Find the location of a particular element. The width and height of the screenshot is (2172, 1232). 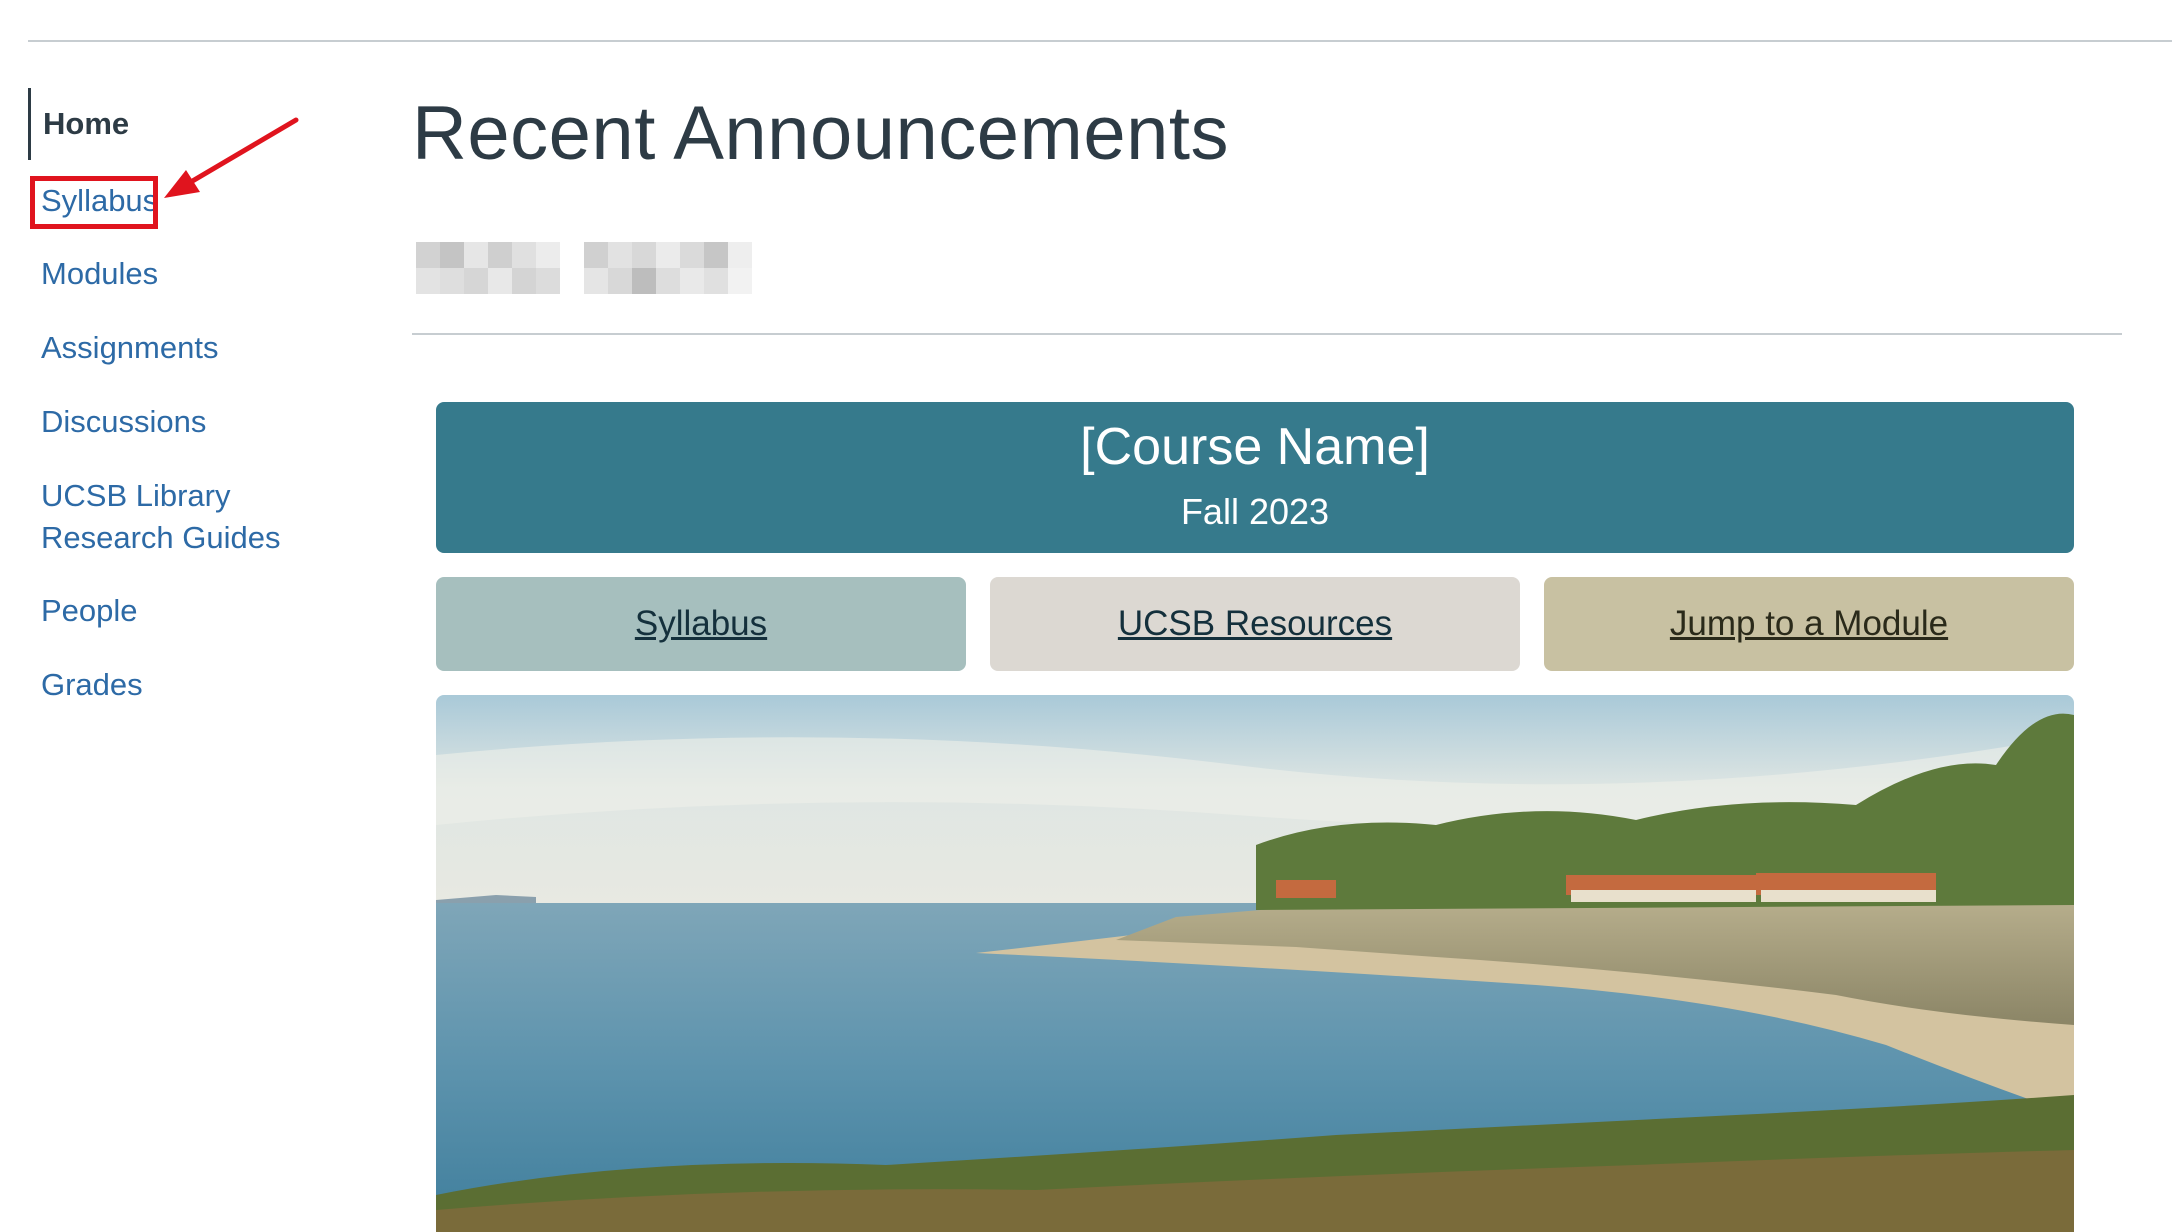

nav-assignments: Assignments is located at coordinates (129, 348).